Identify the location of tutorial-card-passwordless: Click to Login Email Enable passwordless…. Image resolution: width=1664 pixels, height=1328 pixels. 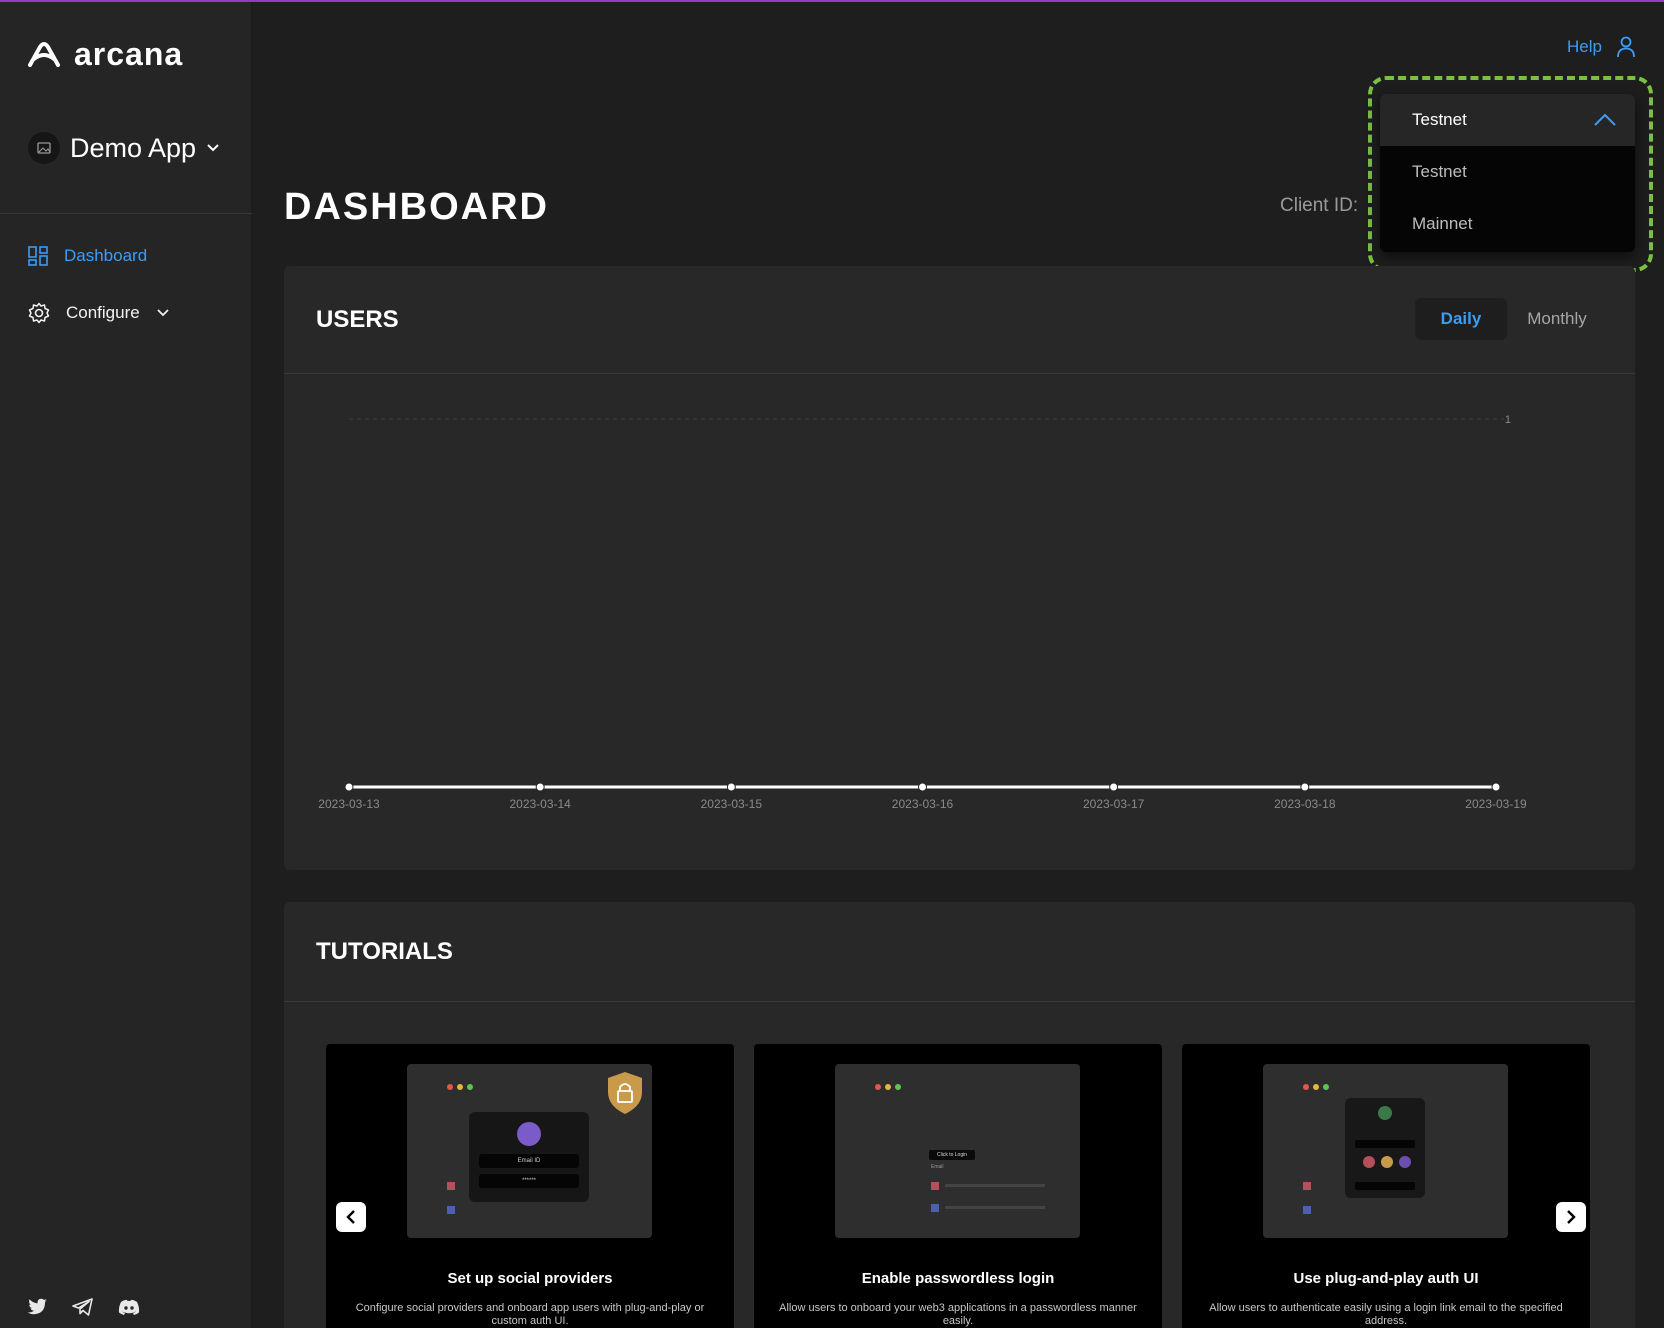
(958, 1186).